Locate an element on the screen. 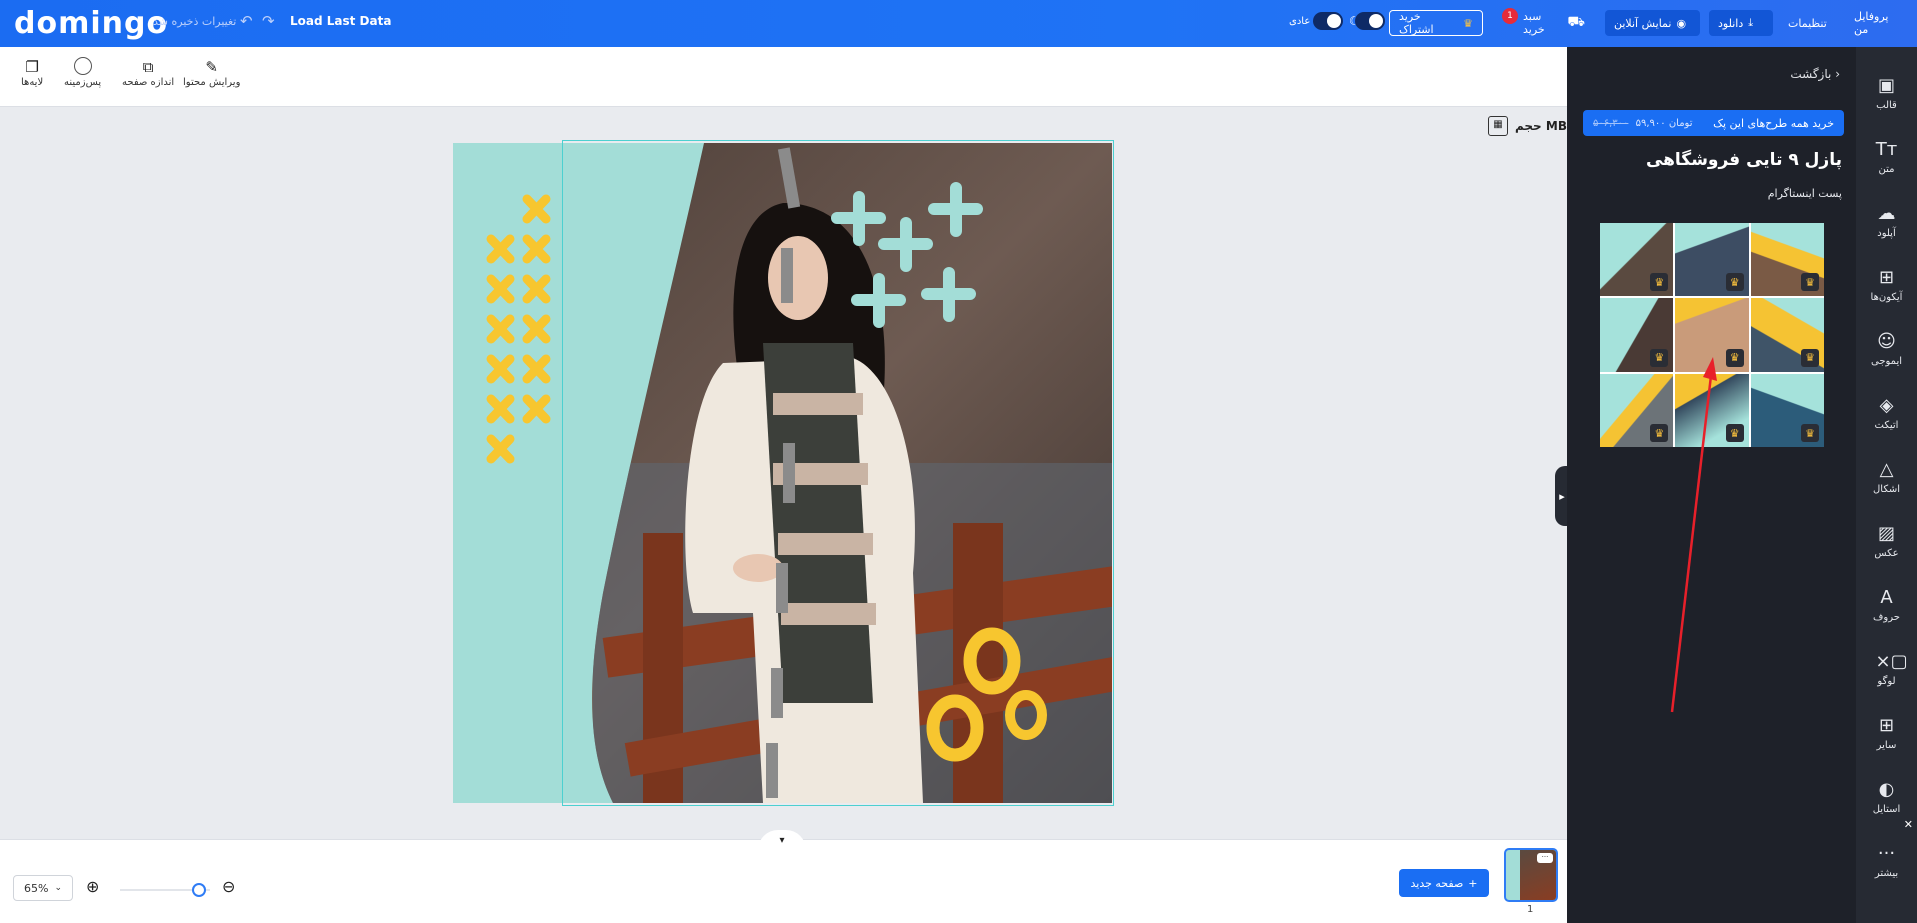 The image size is (1917, 923). photo-icon: ▨ is located at coordinates (1886, 533).